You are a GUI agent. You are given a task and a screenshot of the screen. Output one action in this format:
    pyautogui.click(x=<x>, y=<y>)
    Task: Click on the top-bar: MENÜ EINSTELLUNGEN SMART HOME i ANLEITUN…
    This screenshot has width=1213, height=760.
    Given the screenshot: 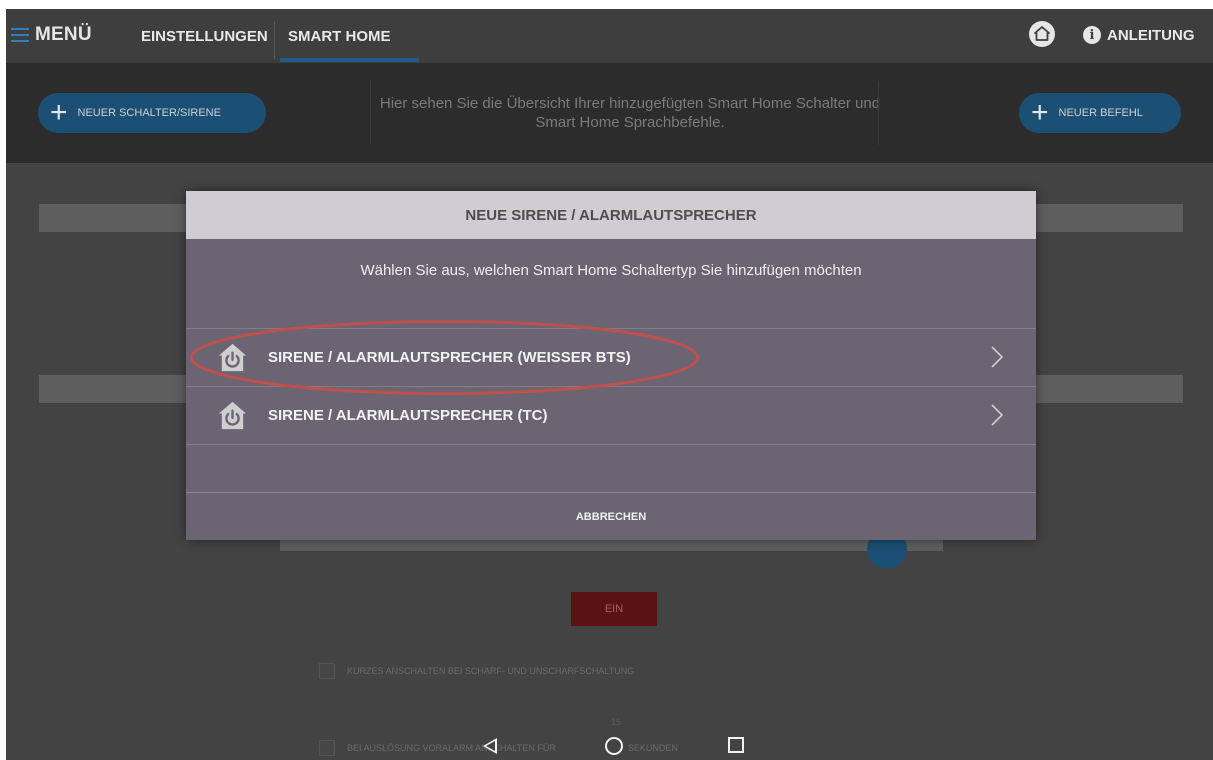 What is the action you would take?
    pyautogui.click(x=609, y=36)
    